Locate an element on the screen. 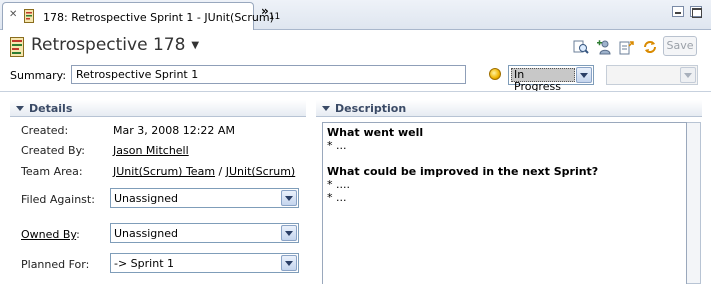 The image size is (711, 284). refresh-icon is located at coordinates (650, 47).